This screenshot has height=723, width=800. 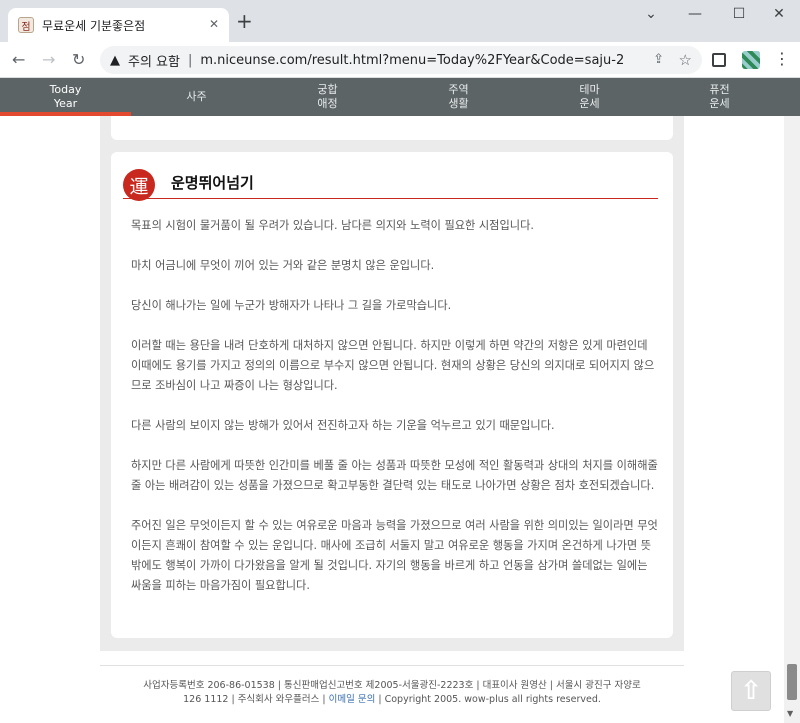 I want to click on share-icon: ⇪, so click(x=658, y=59).